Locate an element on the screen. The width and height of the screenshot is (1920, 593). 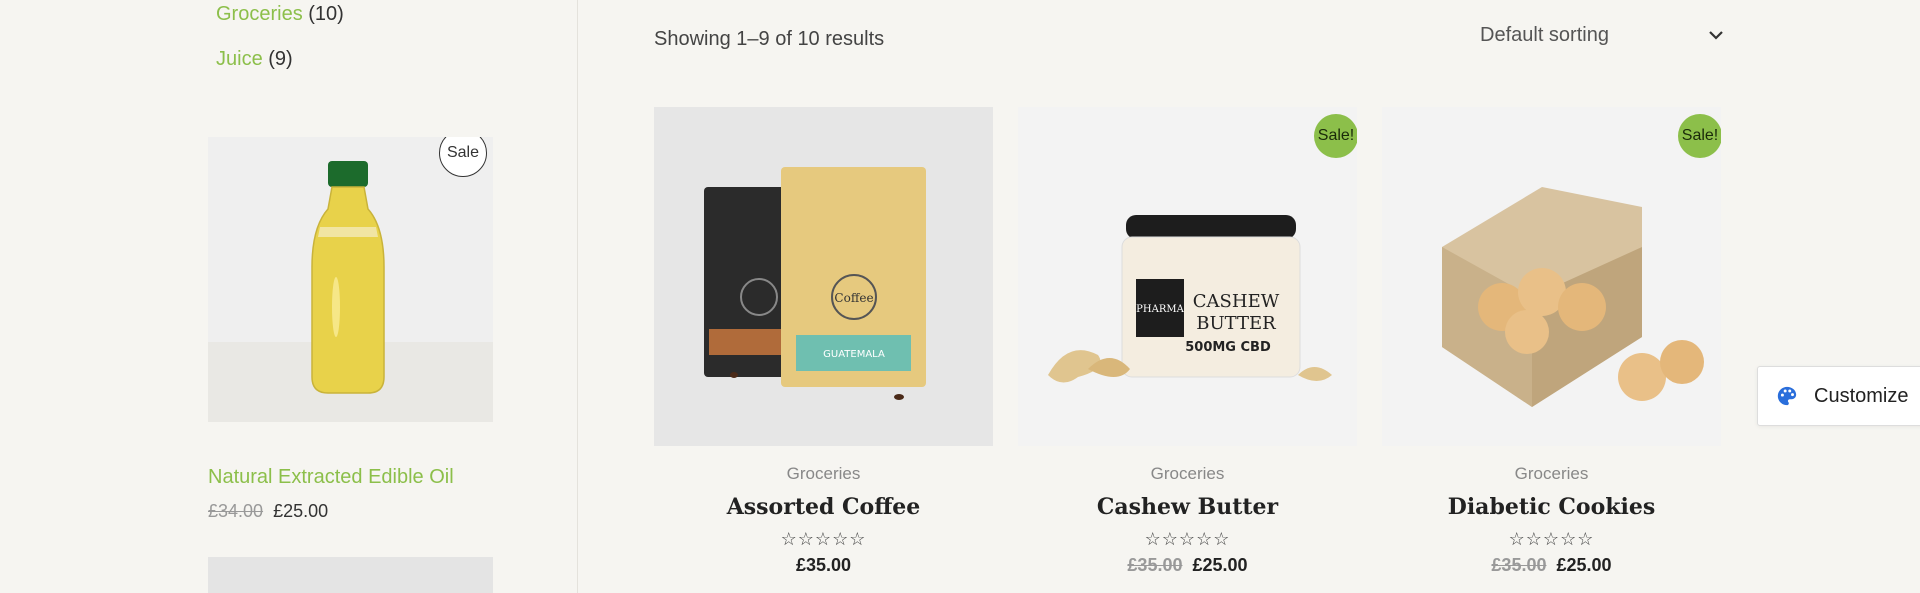
chevron-down-icon is located at coordinates (1716, 35).